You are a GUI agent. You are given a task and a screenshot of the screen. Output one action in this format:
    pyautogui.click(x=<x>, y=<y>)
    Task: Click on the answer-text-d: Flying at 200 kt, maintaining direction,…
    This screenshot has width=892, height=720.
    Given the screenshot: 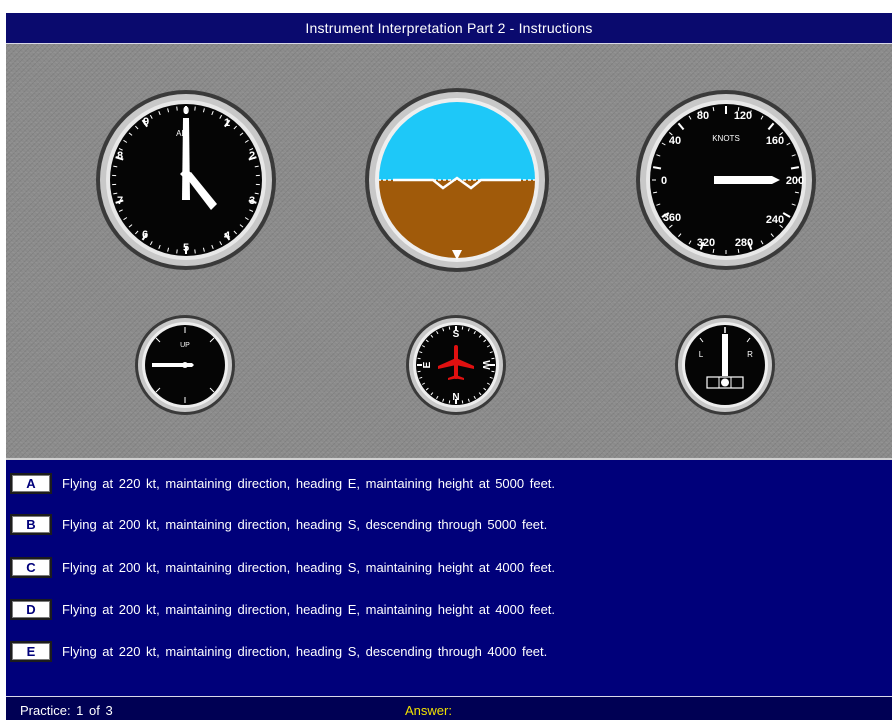 What is the action you would take?
    pyautogui.click(x=308, y=609)
    